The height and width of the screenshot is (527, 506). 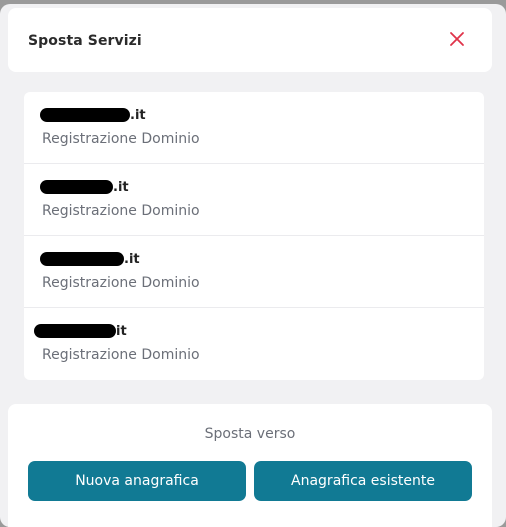 What do you see at coordinates (250, 40) in the screenshot?
I see `modal-header: Sposta Servizi` at bounding box center [250, 40].